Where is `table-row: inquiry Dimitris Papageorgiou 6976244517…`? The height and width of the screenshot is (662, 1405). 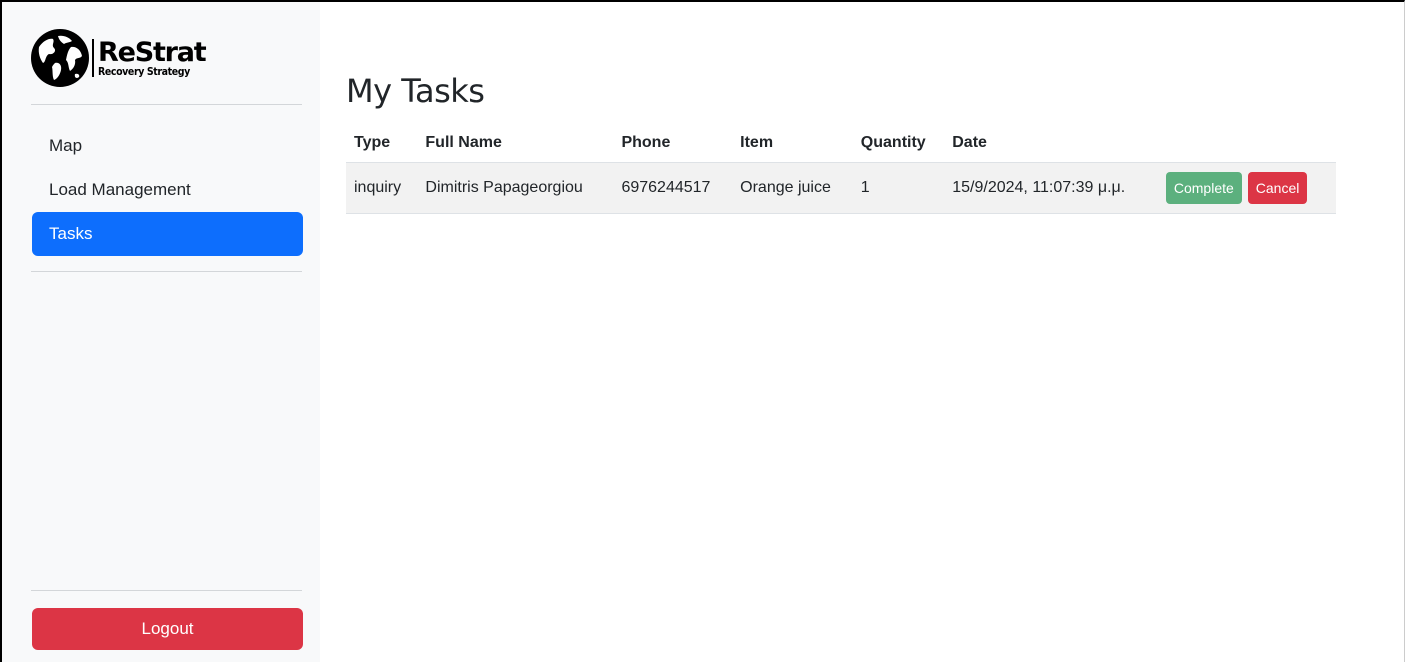 table-row: inquiry Dimitris Papageorgiou 6976244517… is located at coordinates (841, 188).